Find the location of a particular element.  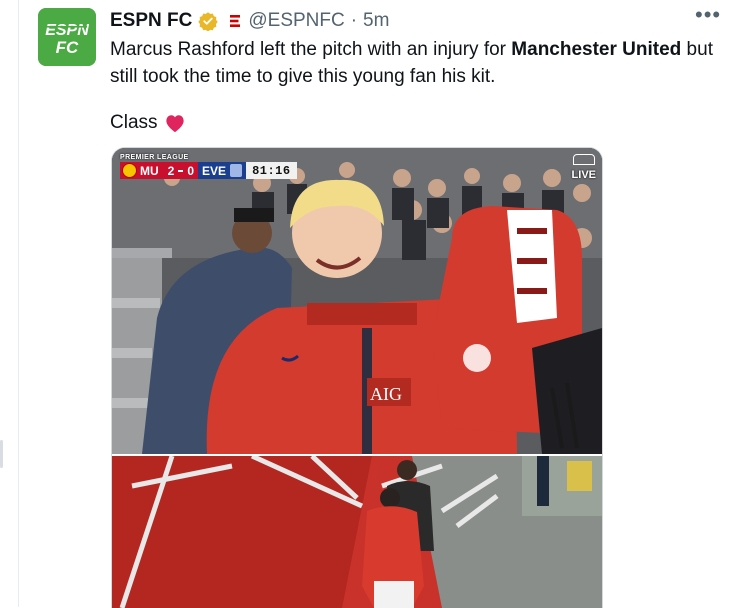

broadcaster-logo-icon is located at coordinates (583, 159).